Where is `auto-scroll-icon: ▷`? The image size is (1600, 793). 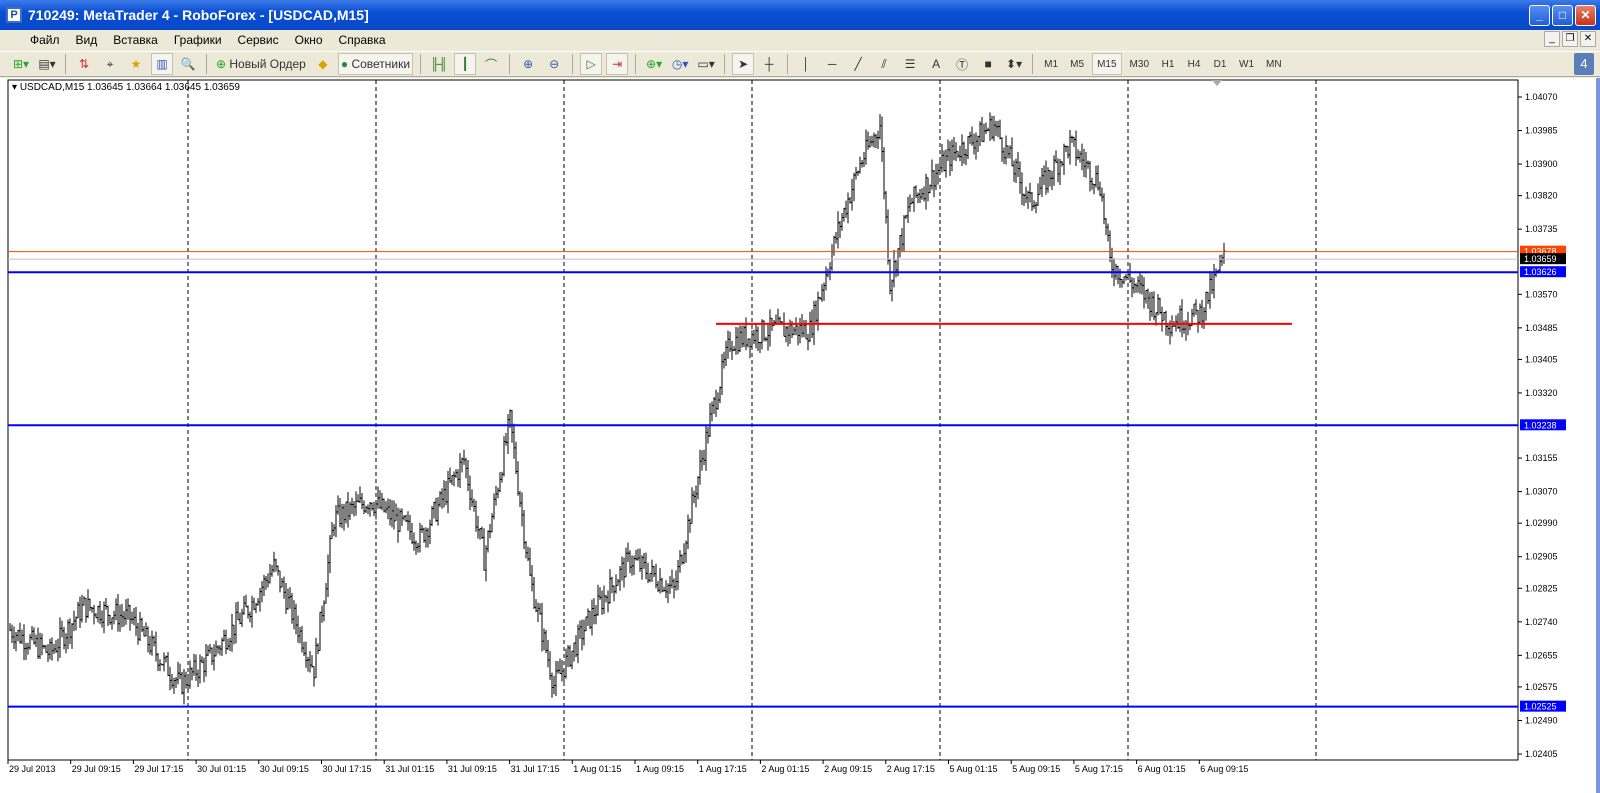 auto-scroll-icon: ▷ is located at coordinates (591, 64).